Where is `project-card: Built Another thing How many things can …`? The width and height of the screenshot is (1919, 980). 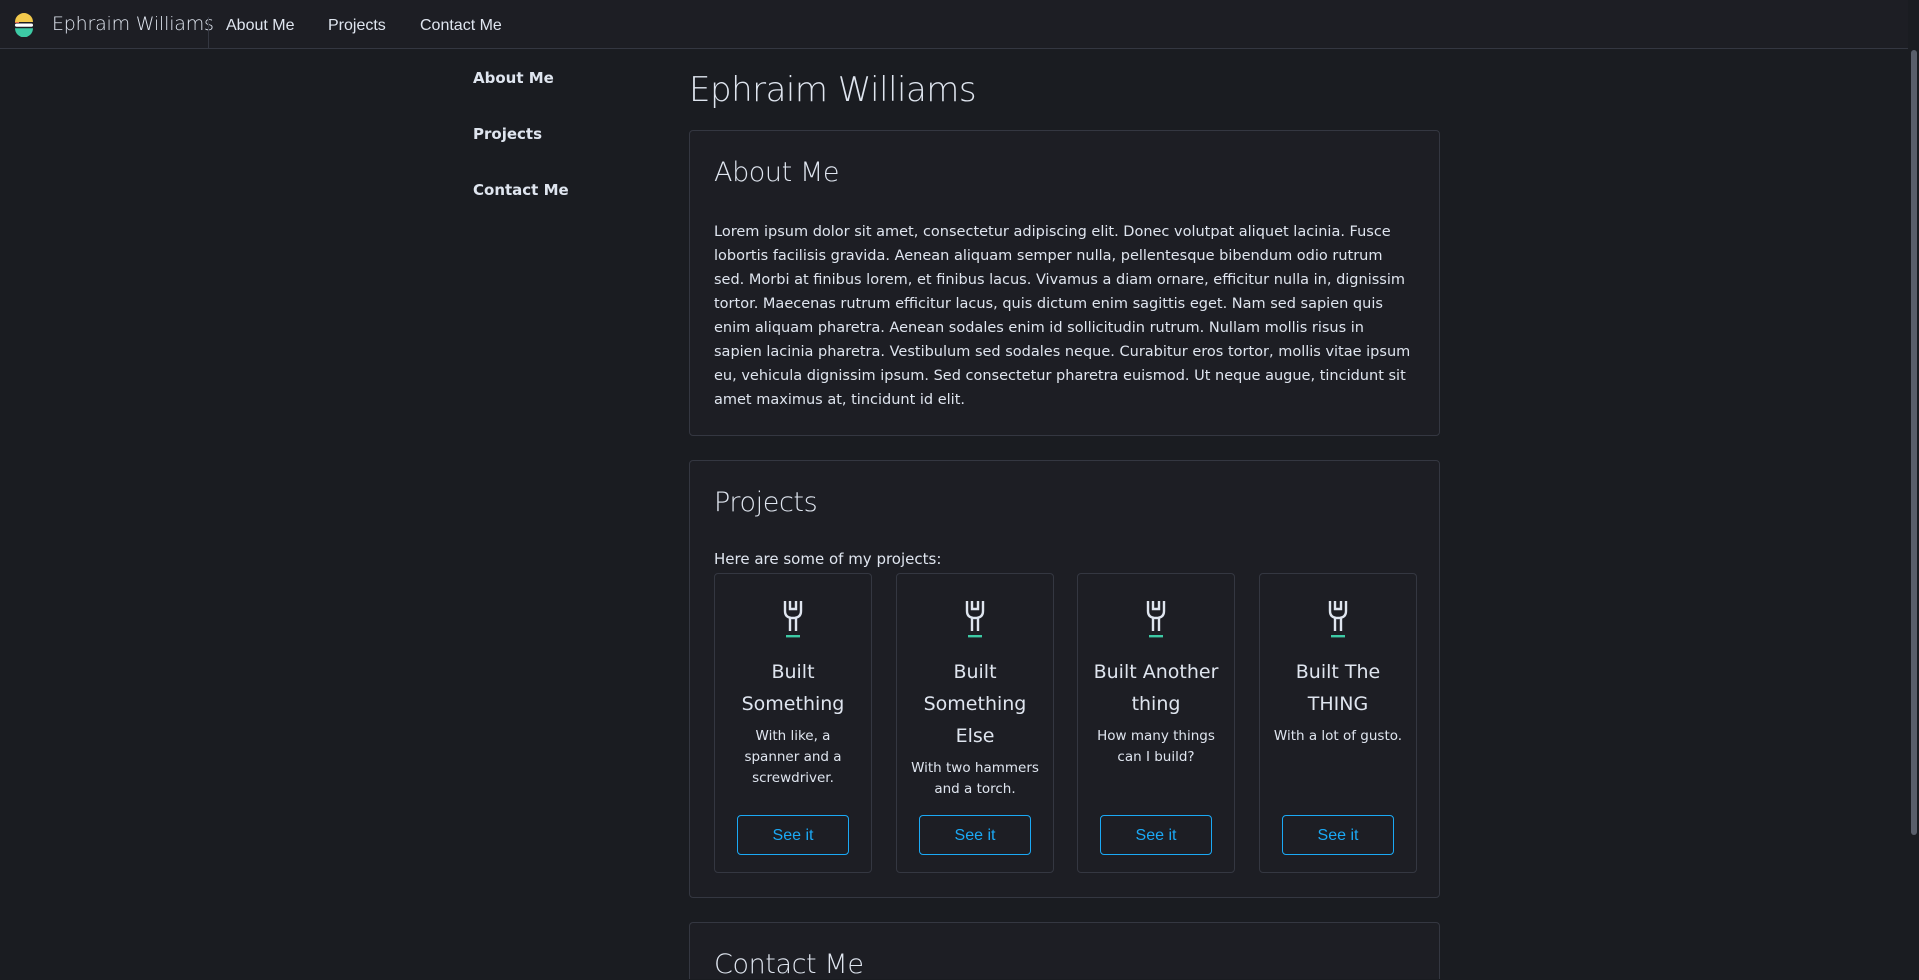 project-card: Built Another thing How many things can … is located at coordinates (1156, 723).